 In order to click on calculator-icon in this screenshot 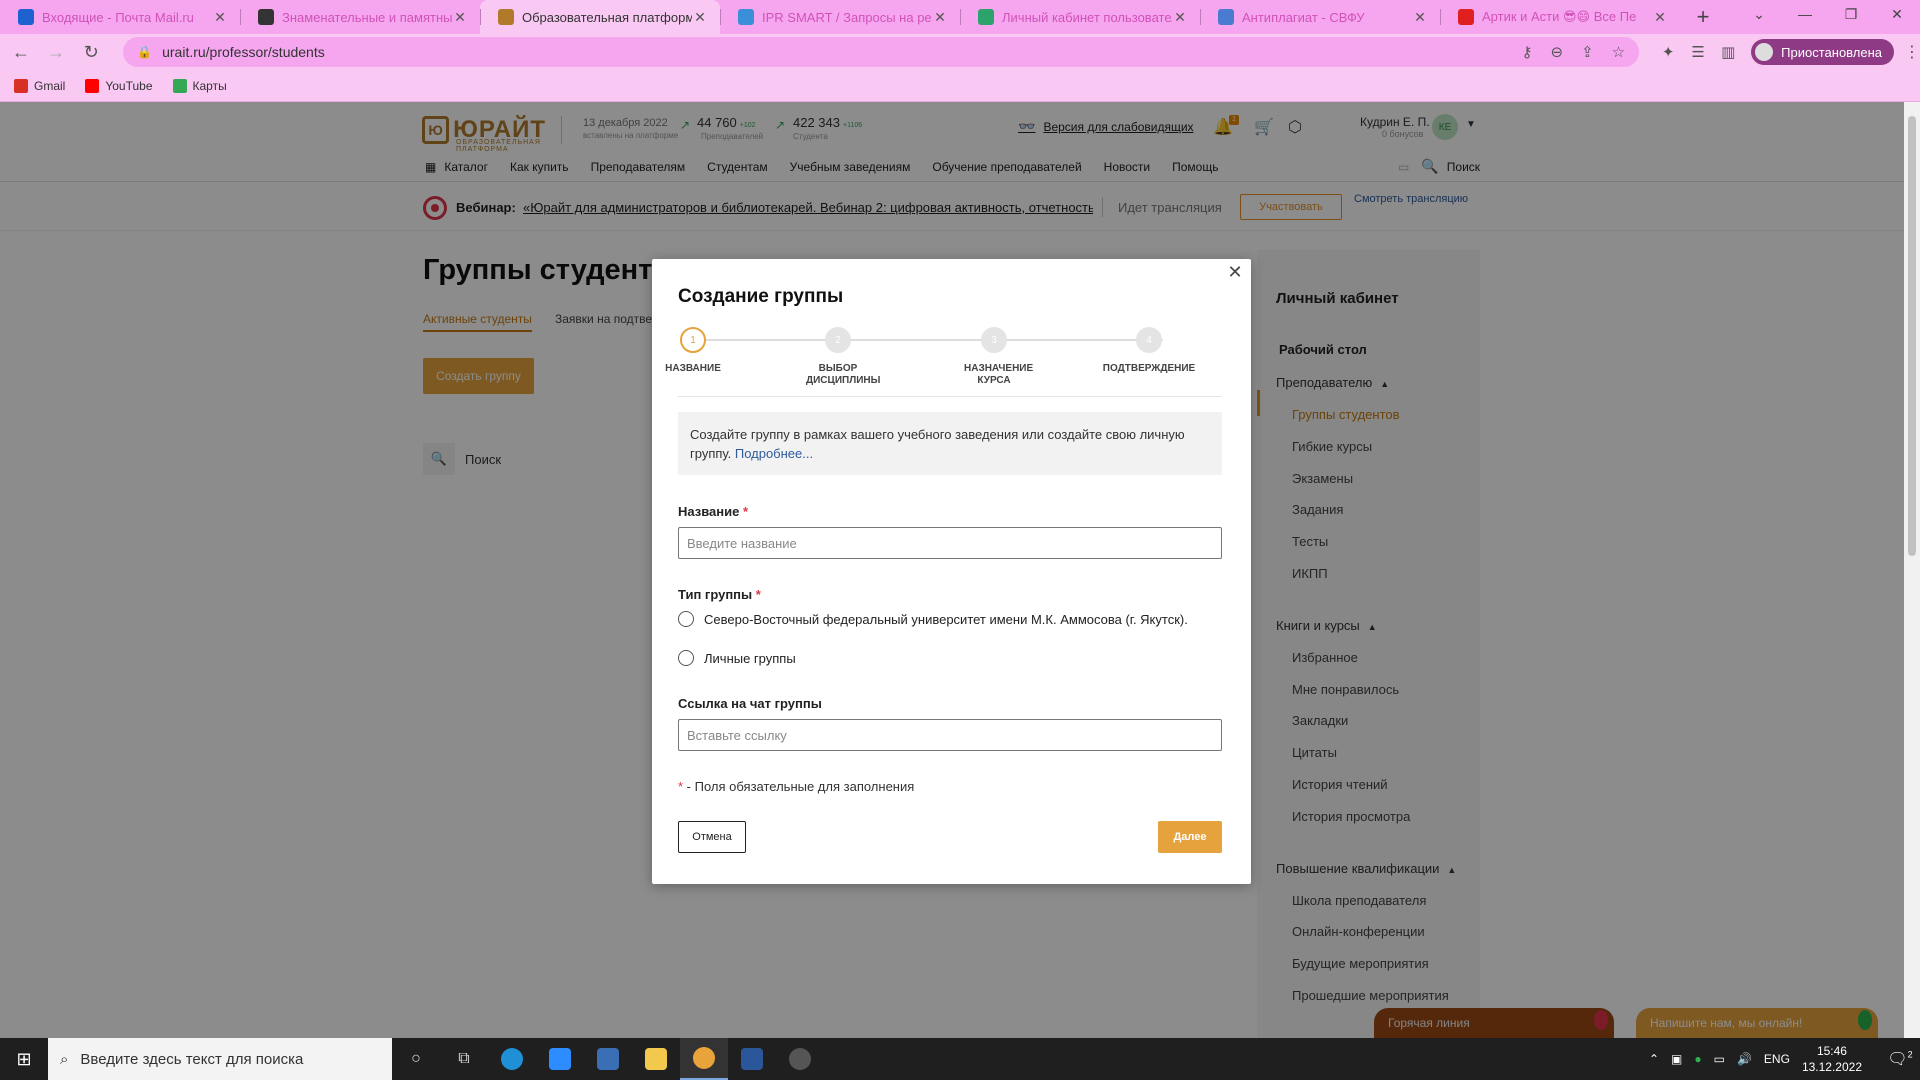, I will do `click(608, 1059)`.